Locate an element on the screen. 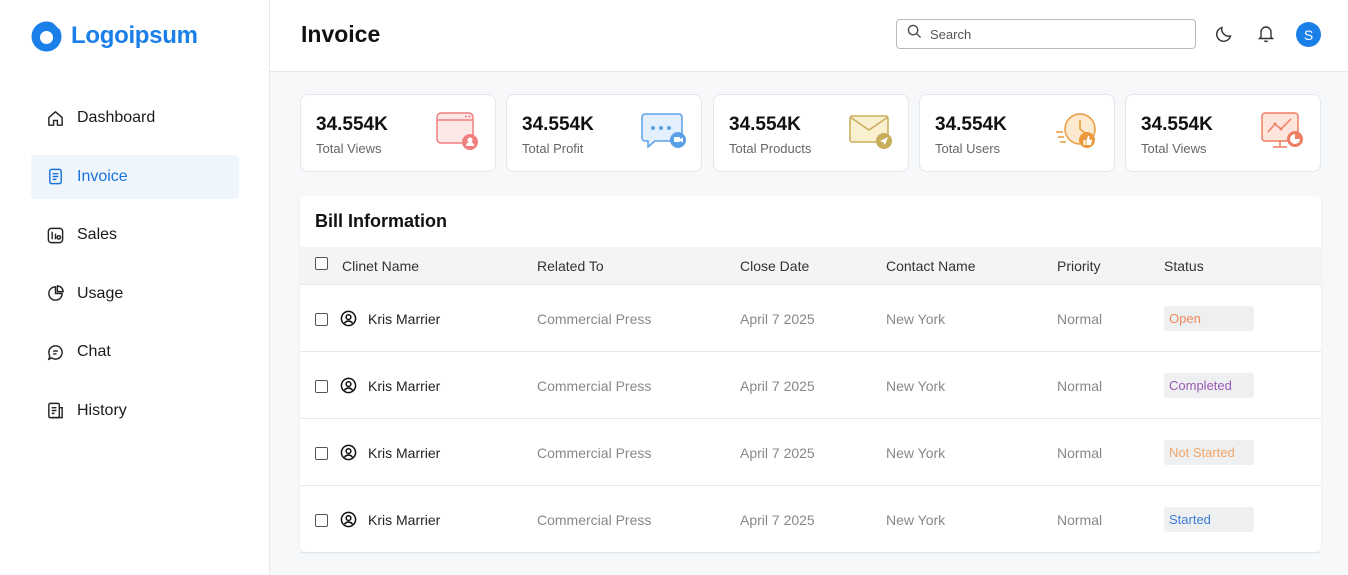 The width and height of the screenshot is (1348, 575). stat-card: 34.554K Total Users is located at coordinates (1017, 133).